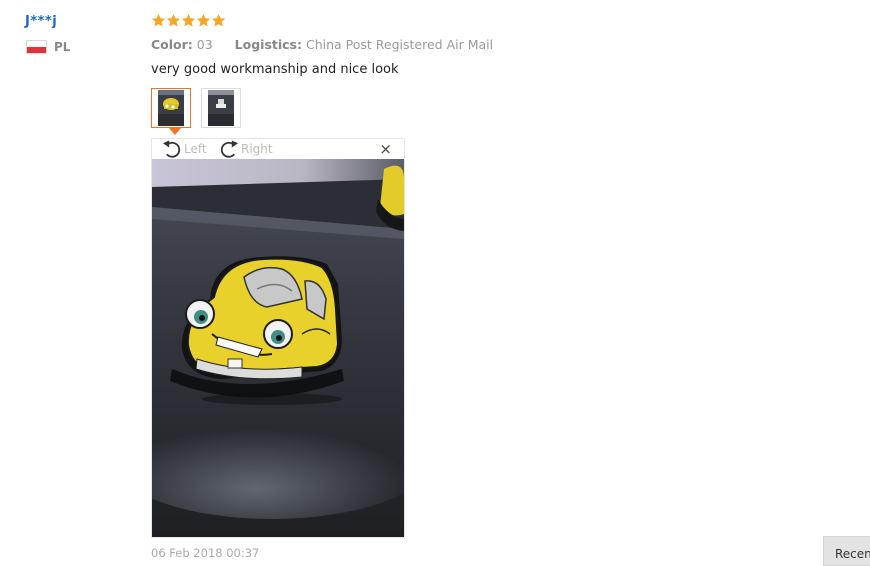 This screenshot has height=566, width=870. Describe the element at coordinates (195, 149) in the screenshot. I see `rotate-left-label: Left` at that location.